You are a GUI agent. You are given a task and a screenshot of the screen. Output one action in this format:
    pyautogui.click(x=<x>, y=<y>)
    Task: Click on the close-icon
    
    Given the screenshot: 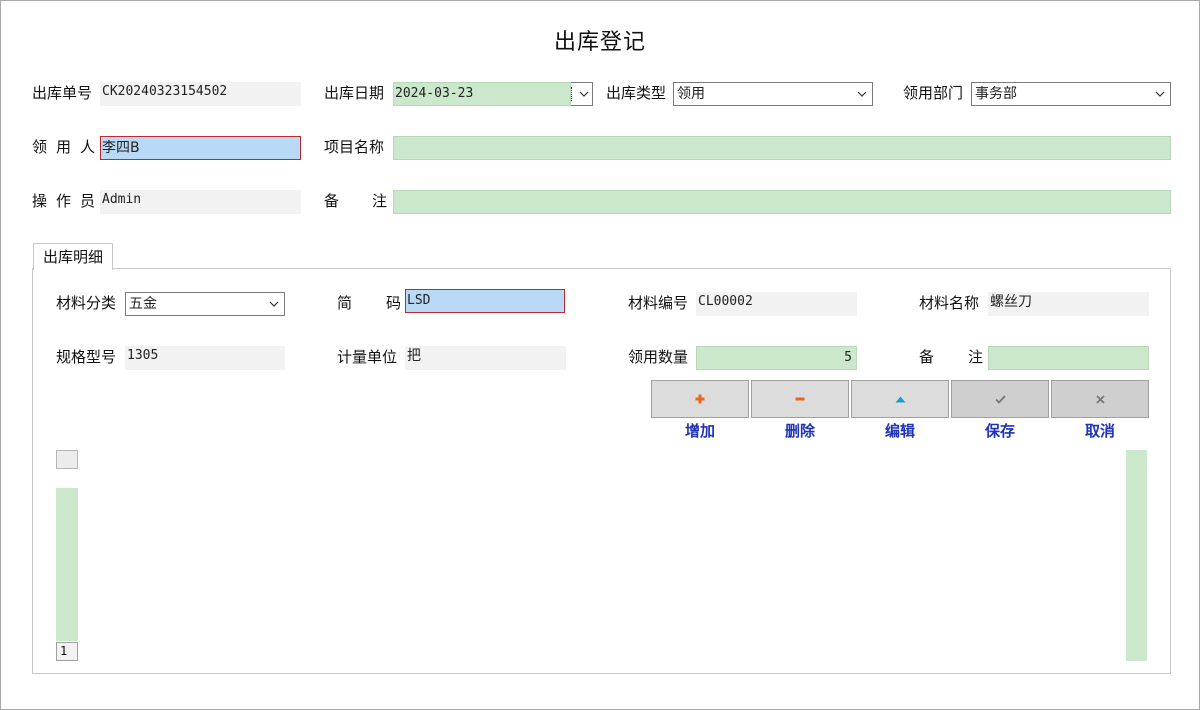 What is the action you would take?
    pyautogui.click(x=1100, y=399)
    